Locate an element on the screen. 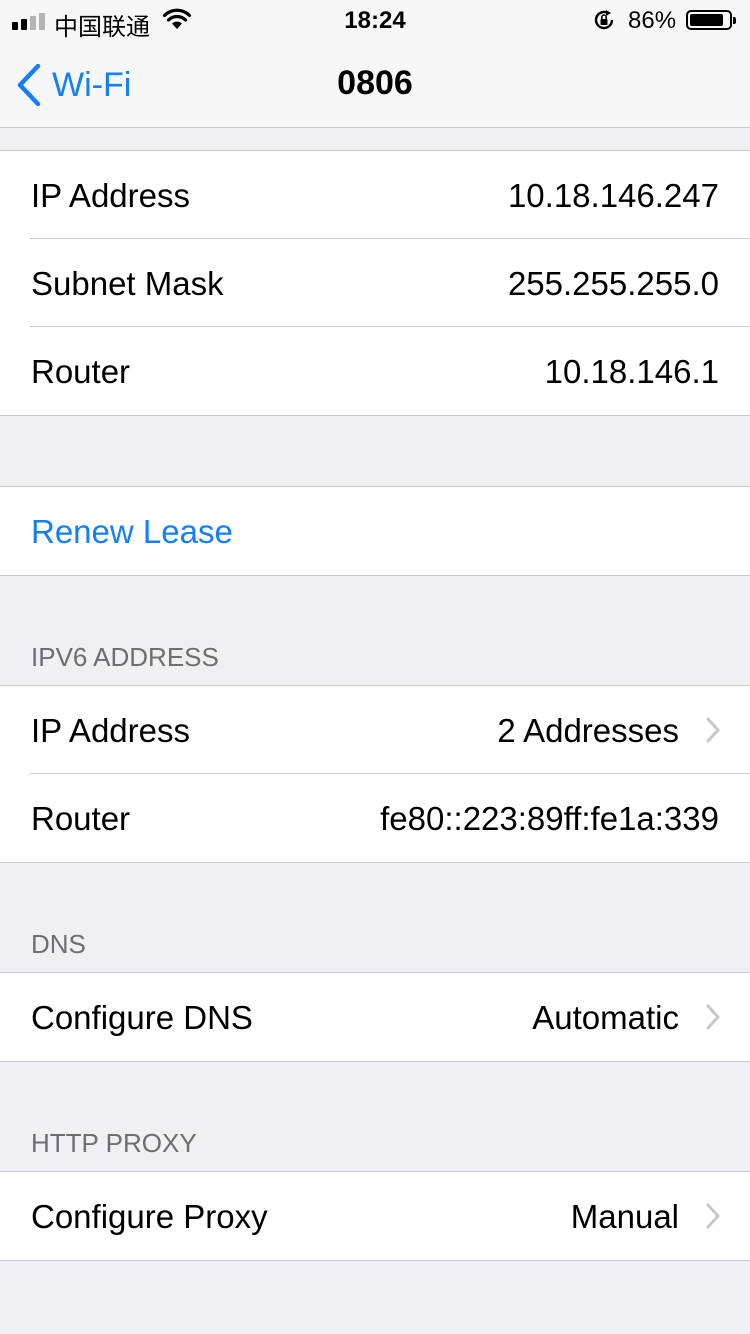 The image size is (750, 1334). ipv6-ip-address-row: IP Address 2 Addresses is located at coordinates (375, 730).